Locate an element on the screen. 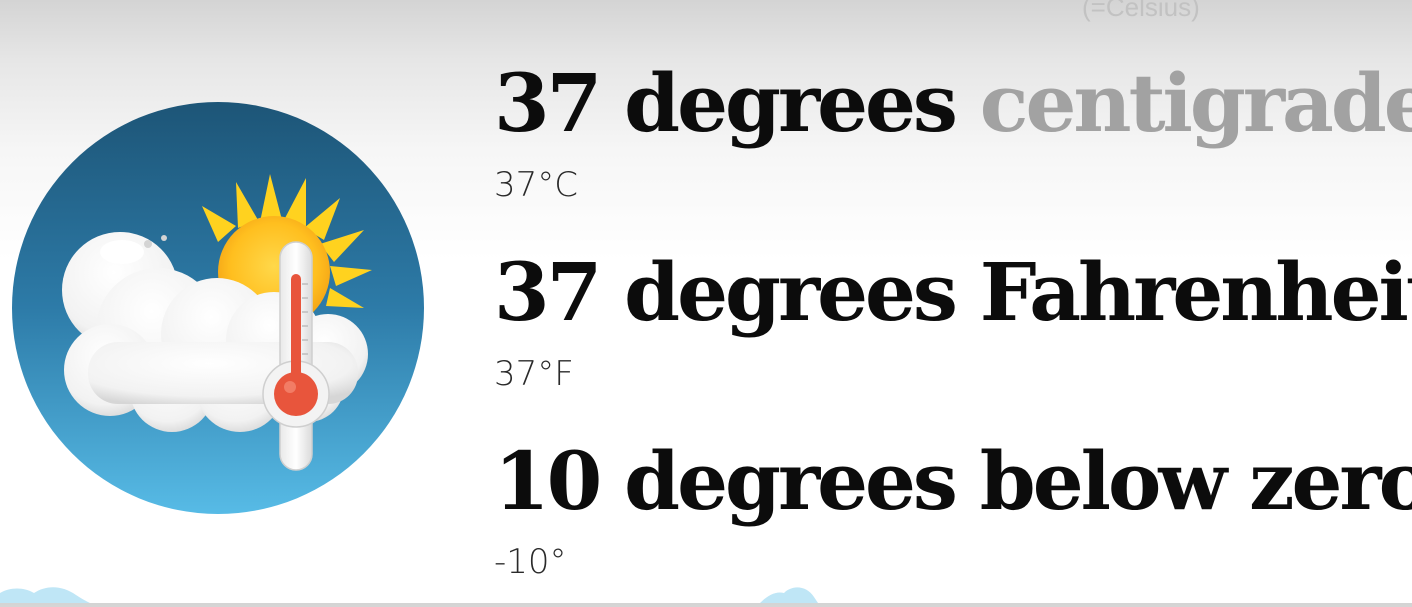  phrase-fahrenheit-main: 37 degrees Fahrenheit is located at coordinates (953, 292).